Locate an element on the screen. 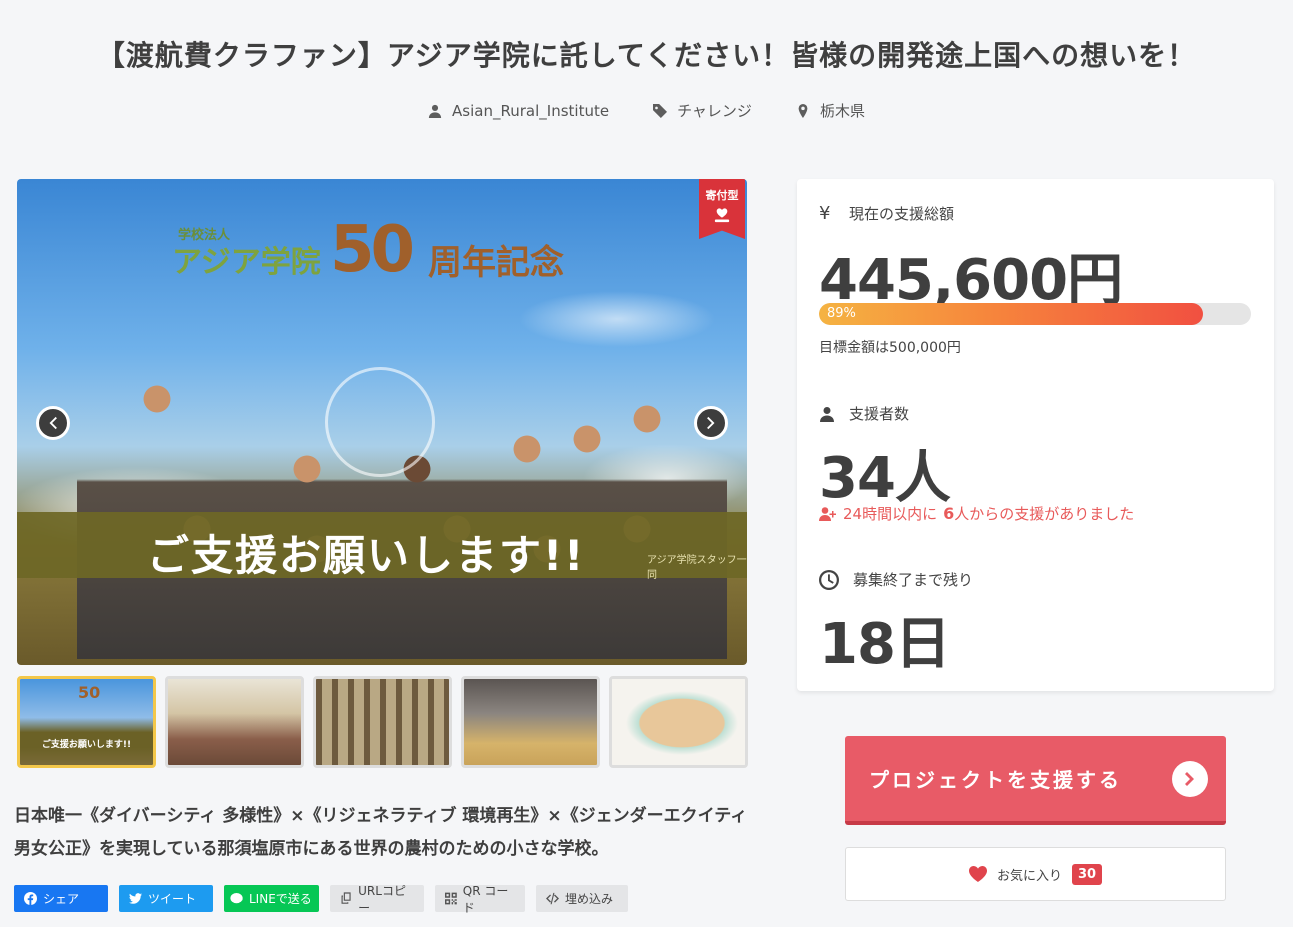  funding-progress-text: 89% is located at coordinates (841, 313).